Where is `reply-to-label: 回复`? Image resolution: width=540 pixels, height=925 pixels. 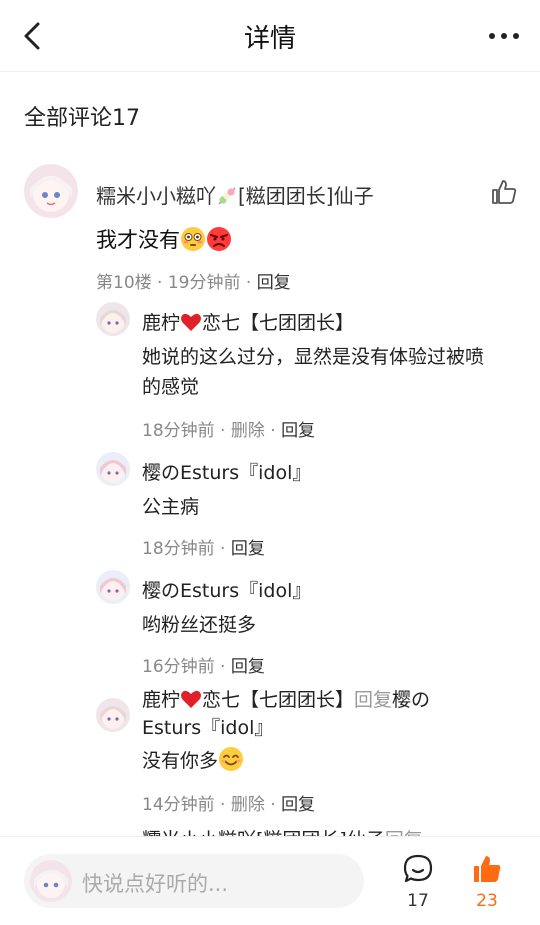 reply-to-label: 回复 is located at coordinates (373, 700).